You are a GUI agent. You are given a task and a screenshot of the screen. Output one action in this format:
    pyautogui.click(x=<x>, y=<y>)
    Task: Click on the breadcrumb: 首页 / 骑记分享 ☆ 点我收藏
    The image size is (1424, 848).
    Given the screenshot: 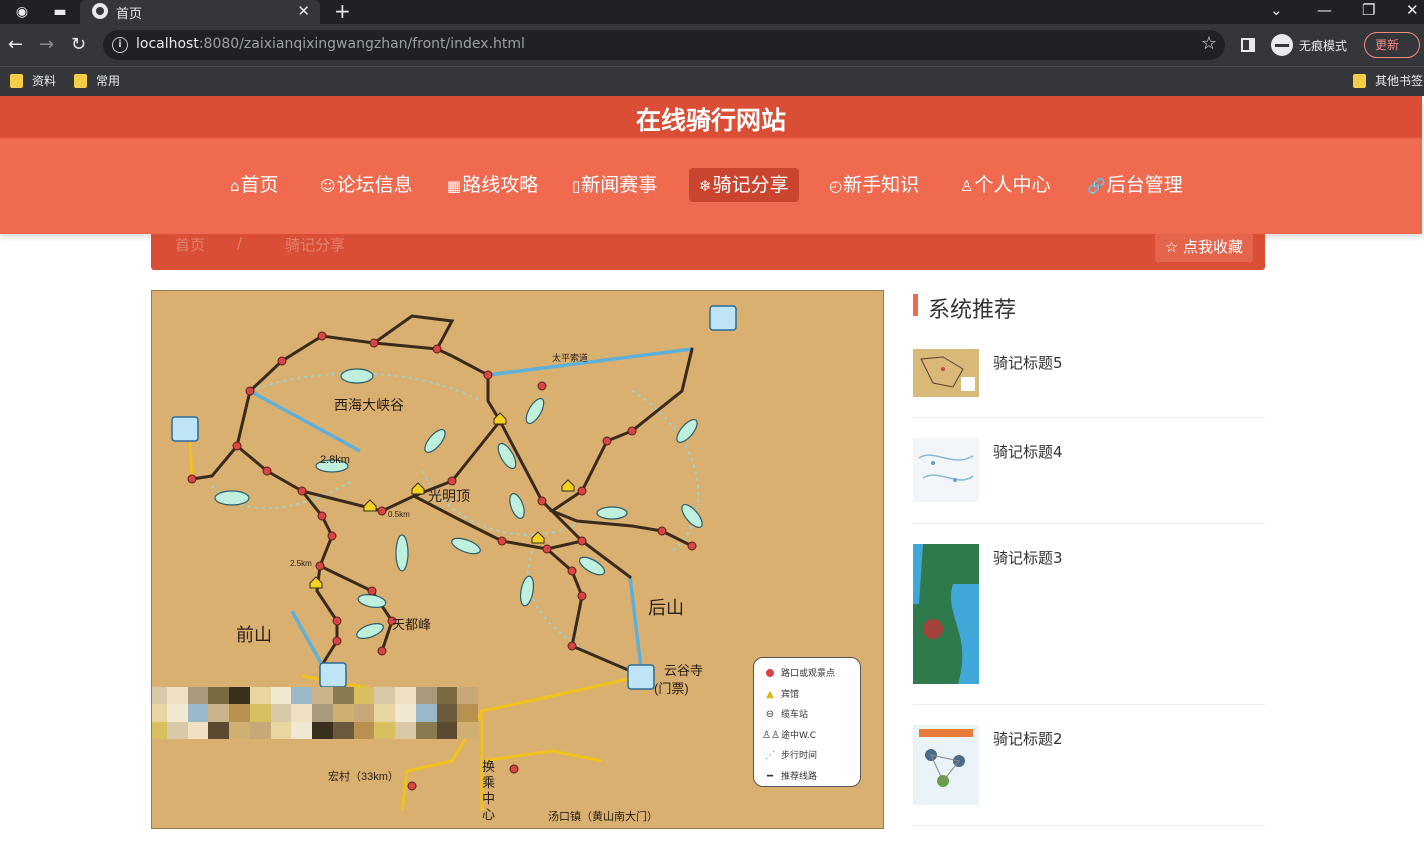 What is the action you would take?
    pyautogui.click(x=708, y=252)
    